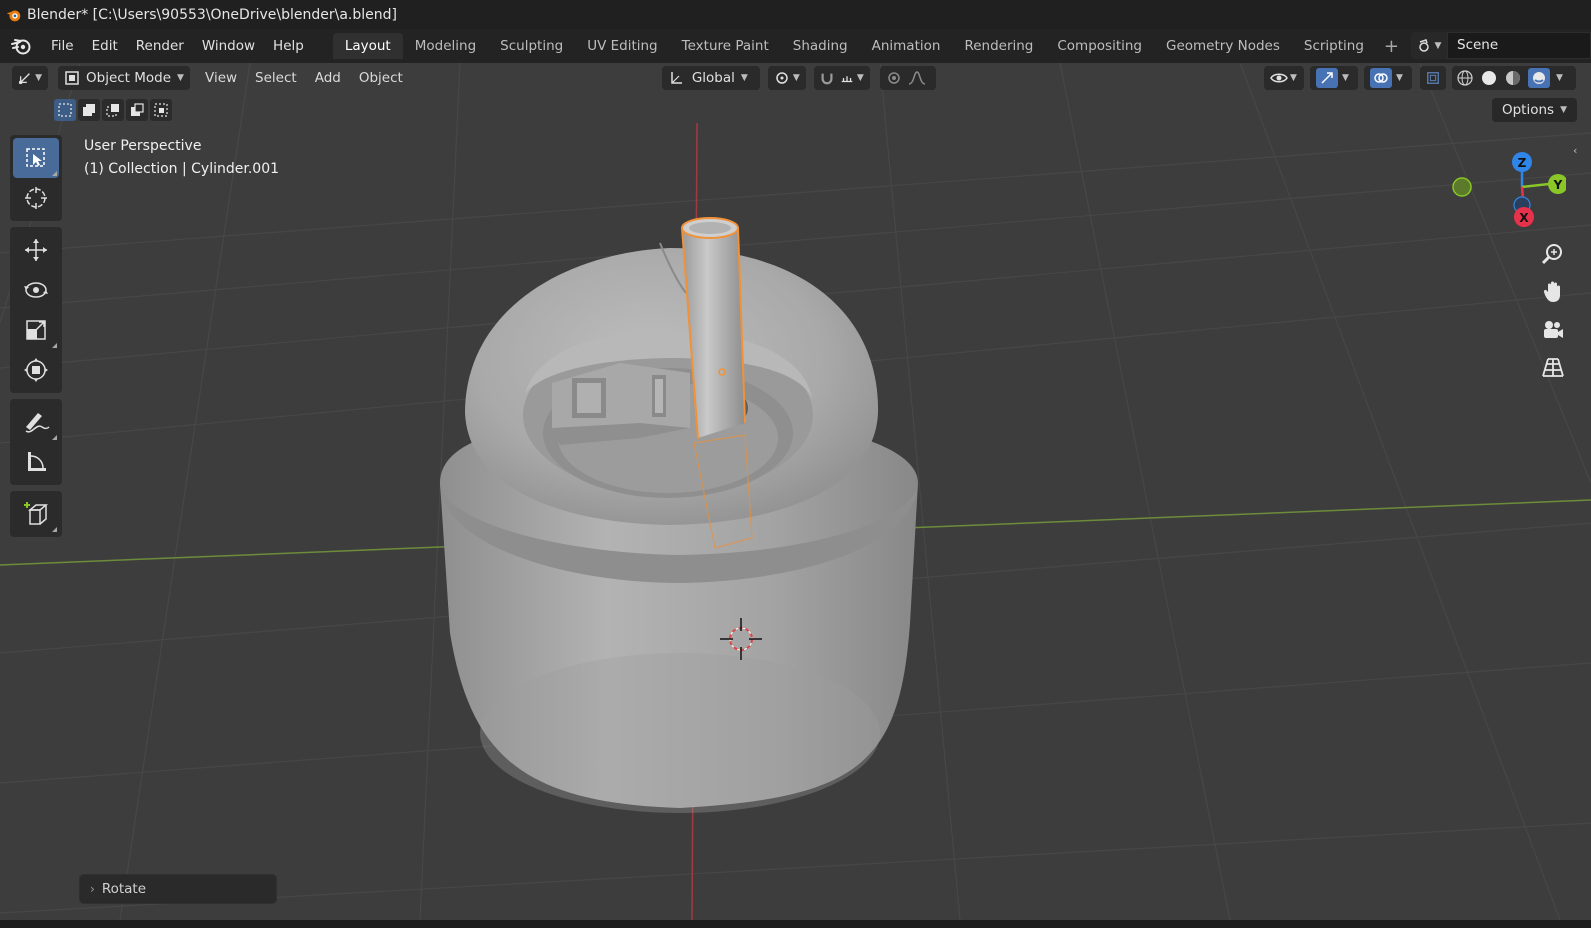 The image size is (1591, 928). Describe the element at coordinates (1524, 218) in the screenshot. I see `gizmo-x-label: X` at that location.